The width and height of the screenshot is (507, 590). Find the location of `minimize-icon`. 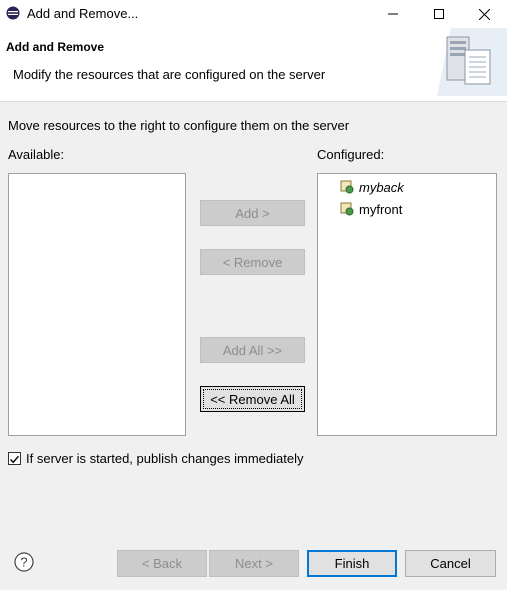

minimize-icon is located at coordinates (393, 14).